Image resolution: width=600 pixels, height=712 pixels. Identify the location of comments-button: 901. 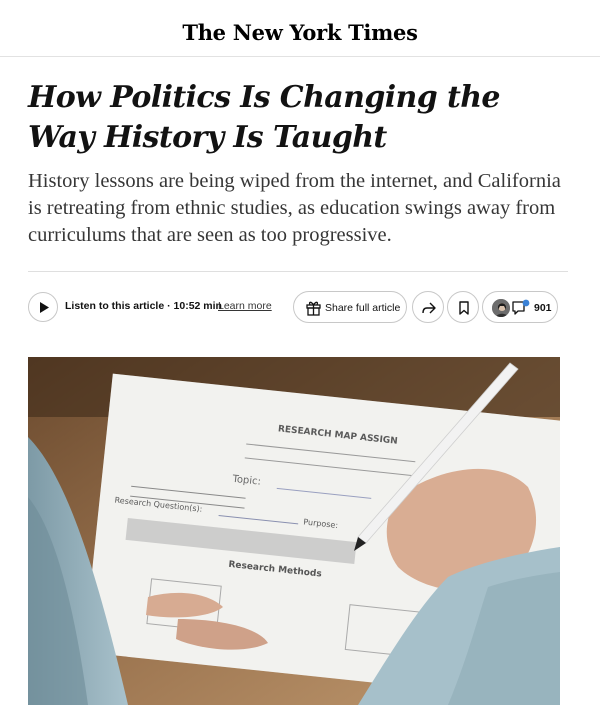
(520, 307).